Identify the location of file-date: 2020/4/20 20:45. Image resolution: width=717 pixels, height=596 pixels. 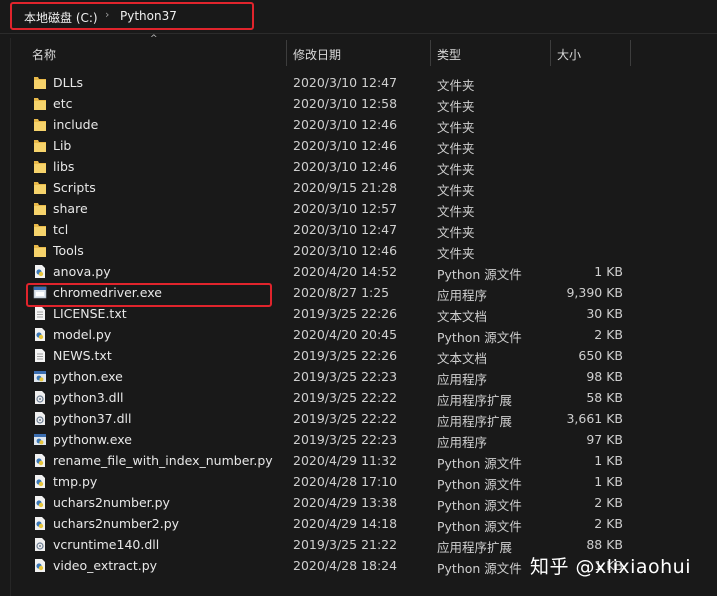
(345, 334).